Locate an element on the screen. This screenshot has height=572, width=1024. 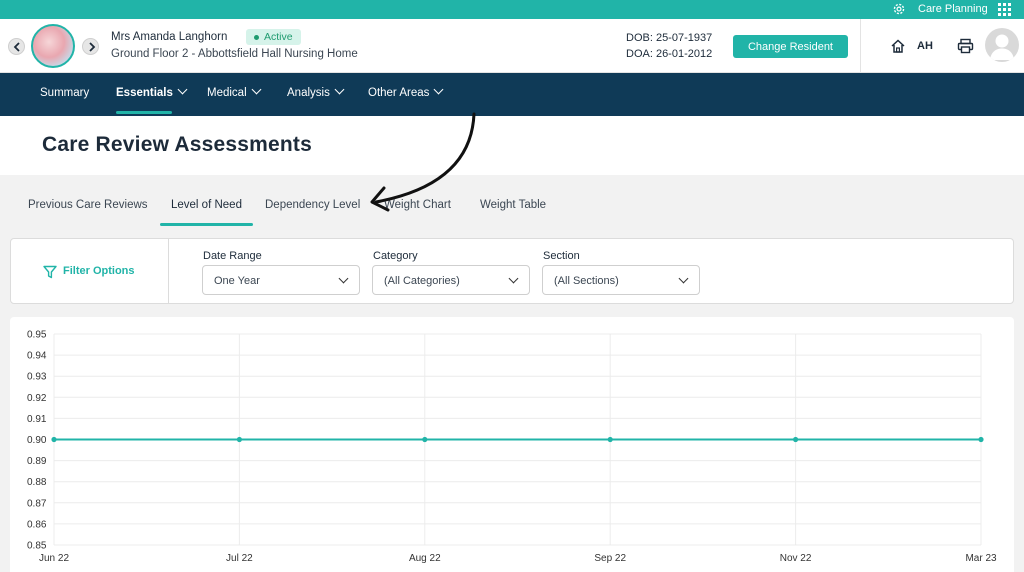
x-tick-label: Aug 22 is located at coordinates (425, 558).